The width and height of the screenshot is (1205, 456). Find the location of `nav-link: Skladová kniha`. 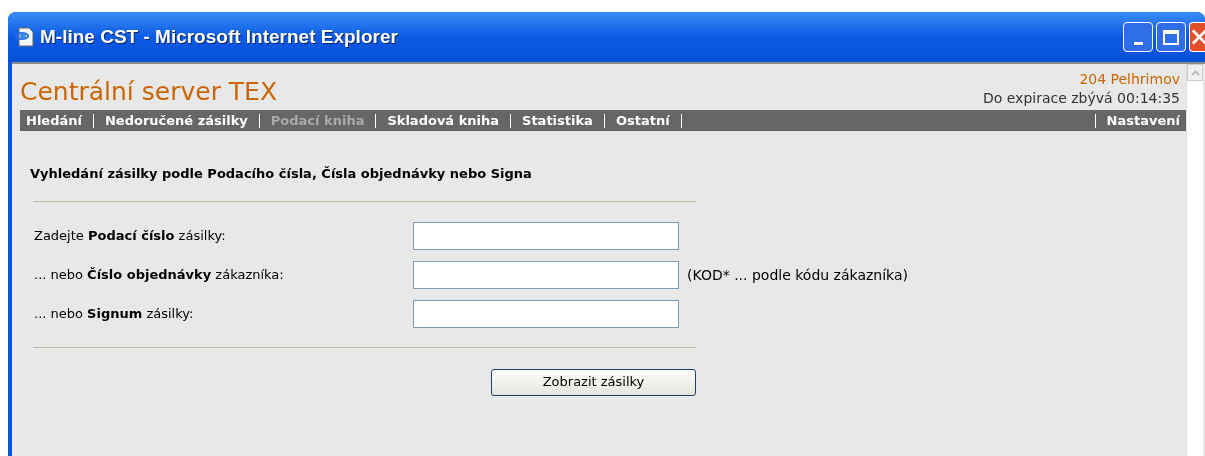

nav-link: Skladová kniha is located at coordinates (443, 120).